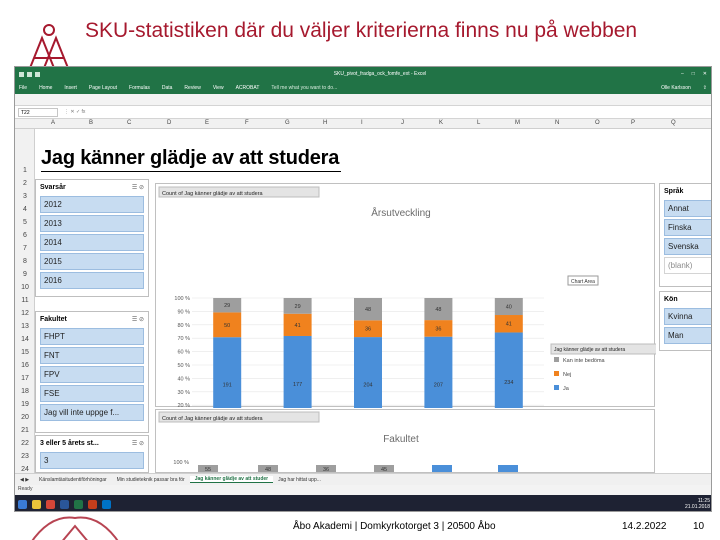  Describe the element at coordinates (25, 209) in the screenshot. I see `row-header: 4` at that location.